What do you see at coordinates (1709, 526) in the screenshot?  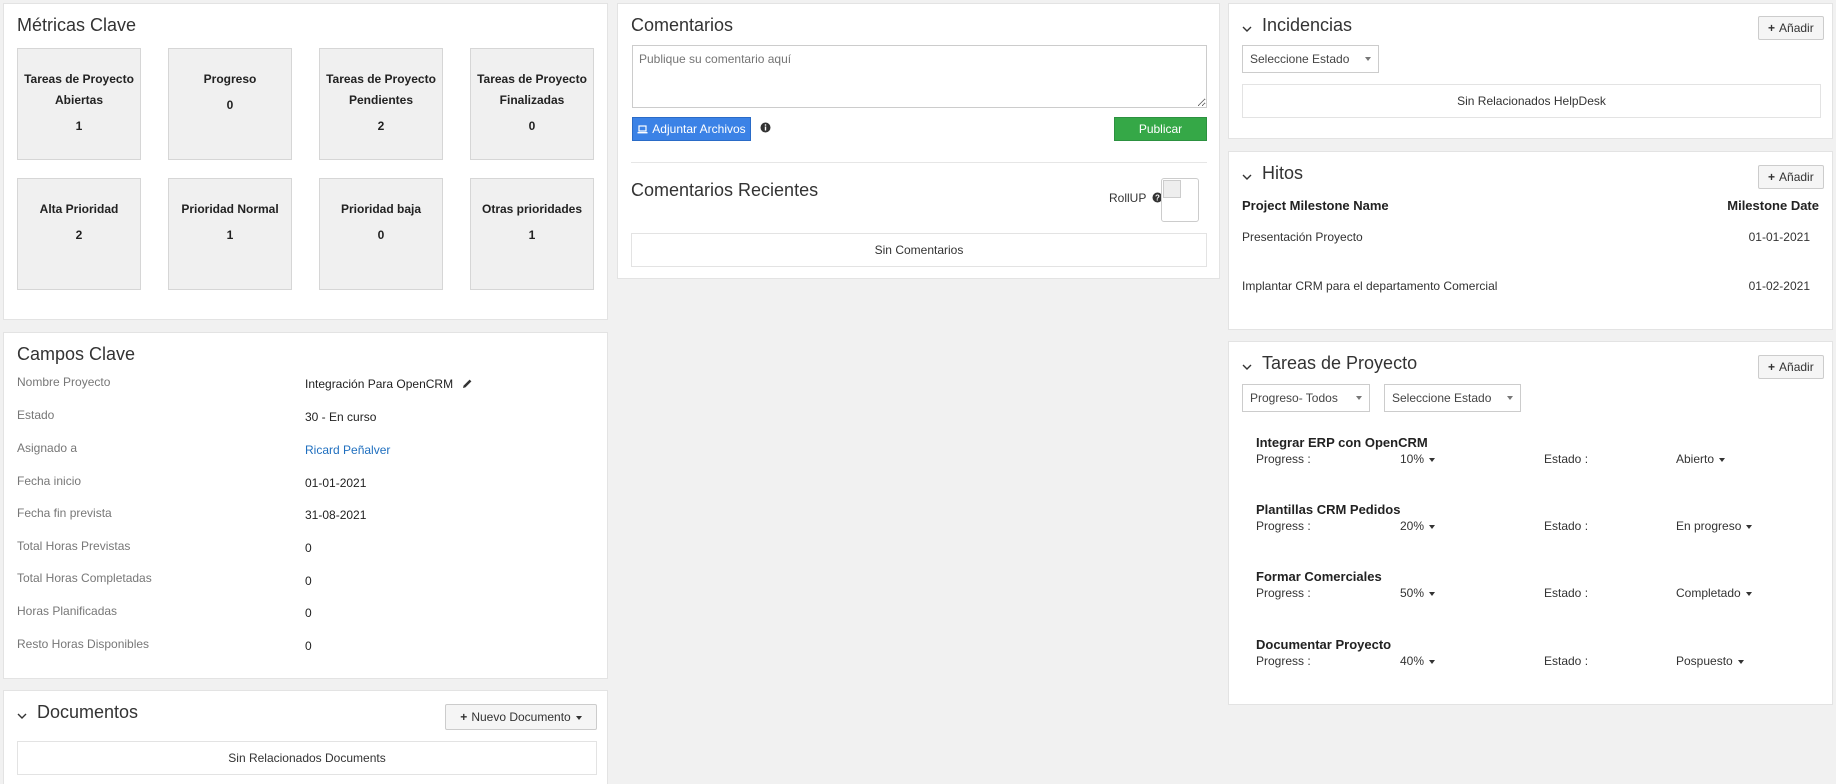 I see `status-value: En progreso` at bounding box center [1709, 526].